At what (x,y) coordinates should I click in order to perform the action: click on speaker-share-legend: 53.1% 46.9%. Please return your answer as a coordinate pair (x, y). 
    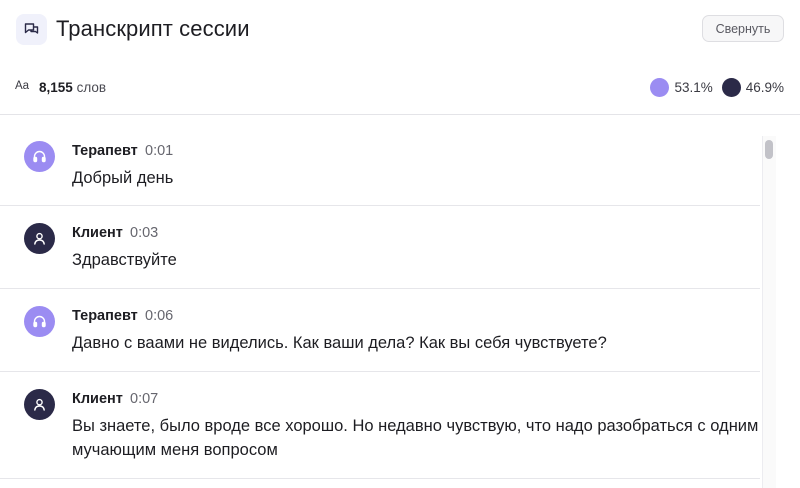
    Looking at the image, I should click on (717, 87).